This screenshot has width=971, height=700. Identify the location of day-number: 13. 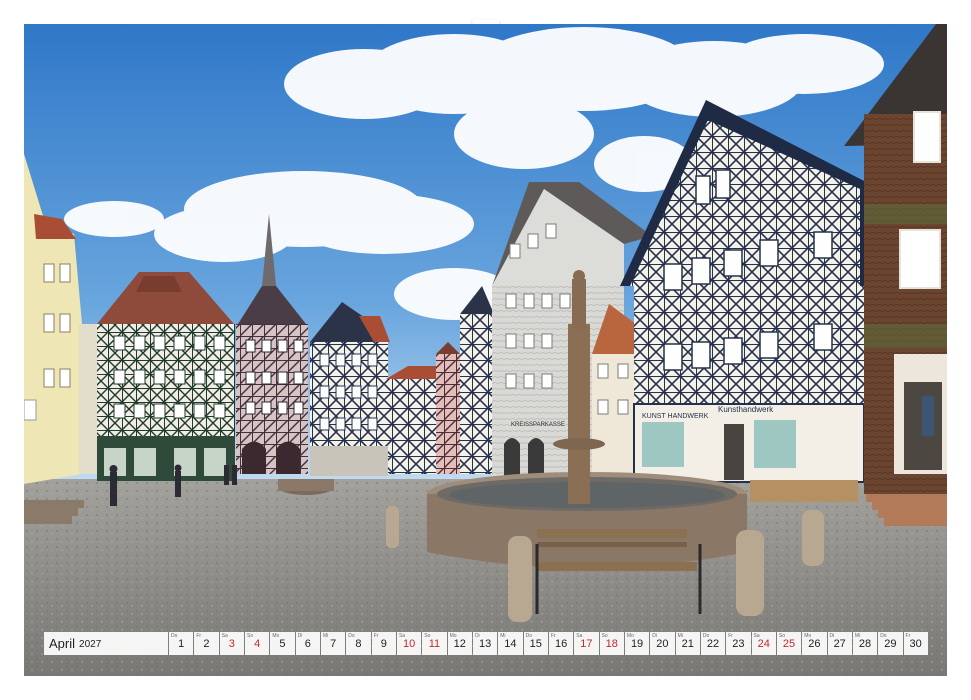
(485, 644).